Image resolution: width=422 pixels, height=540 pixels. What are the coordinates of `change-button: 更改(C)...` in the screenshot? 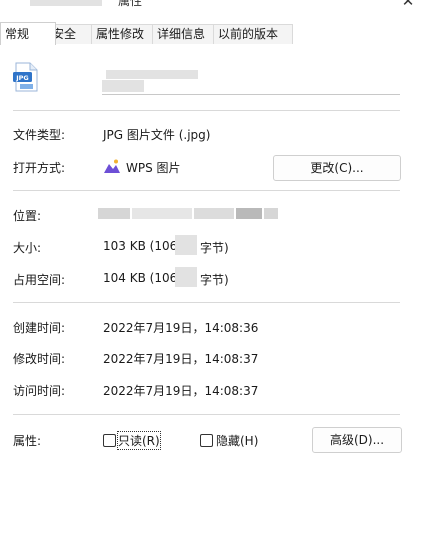 It's located at (337, 168).